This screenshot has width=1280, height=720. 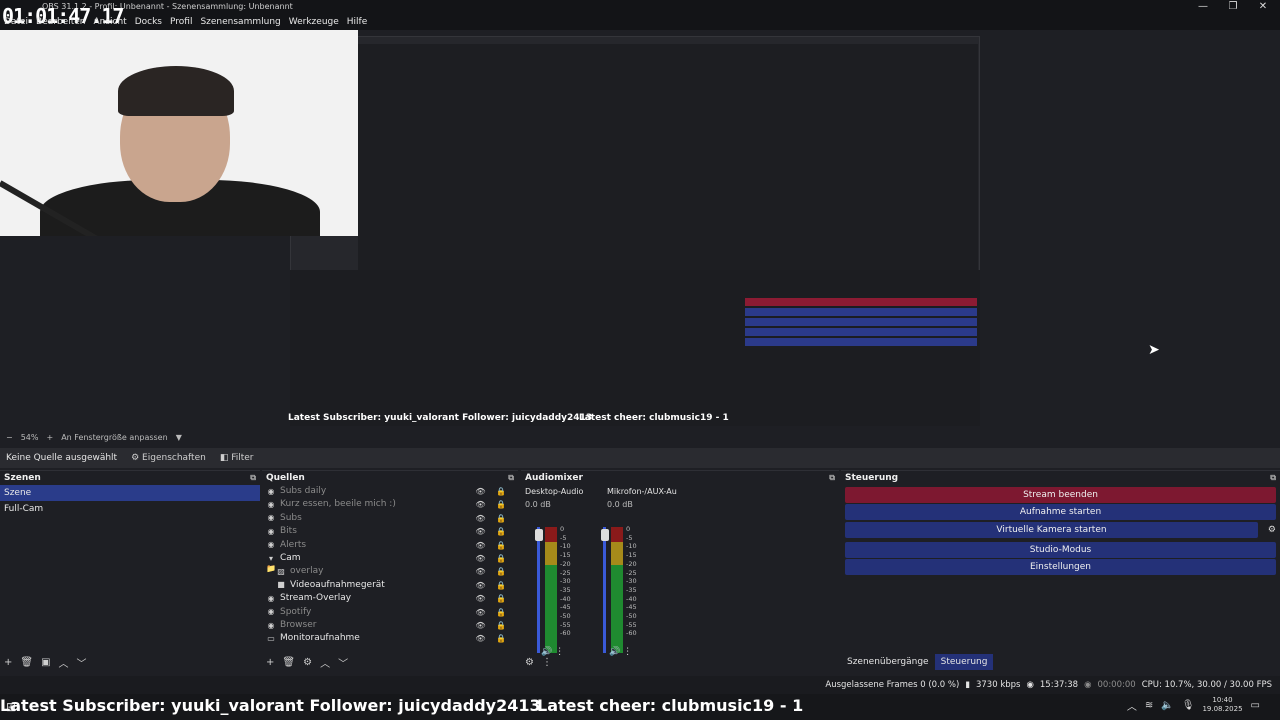 What do you see at coordinates (49, 437) in the screenshot?
I see `zoom-in-button: +` at bounding box center [49, 437].